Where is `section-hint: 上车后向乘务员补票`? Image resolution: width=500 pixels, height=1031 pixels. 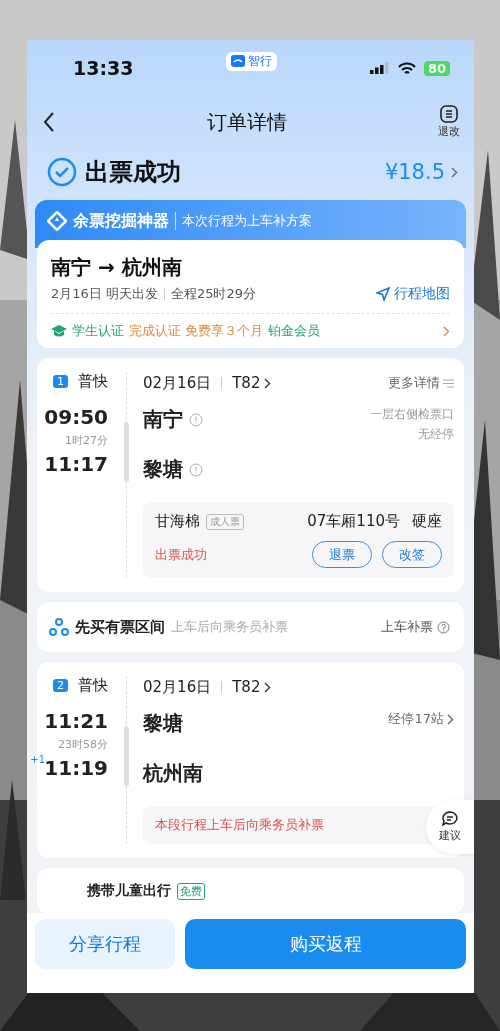
section-hint: 上车后向乘务员补票 is located at coordinates (229, 627).